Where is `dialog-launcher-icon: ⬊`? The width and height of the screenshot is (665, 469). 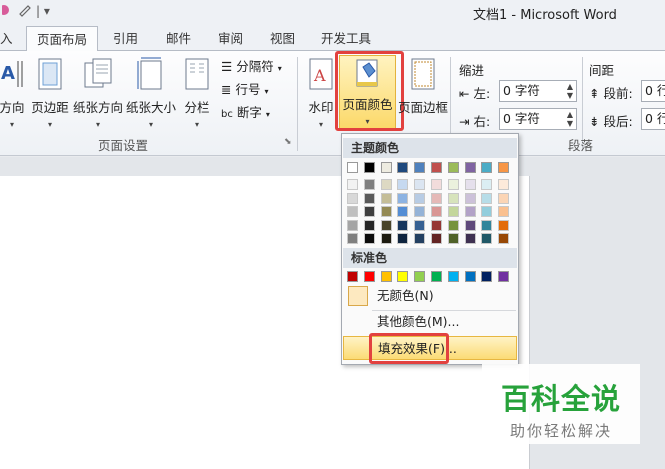
dialog-launcher-icon: ⬊ is located at coordinates (288, 142).